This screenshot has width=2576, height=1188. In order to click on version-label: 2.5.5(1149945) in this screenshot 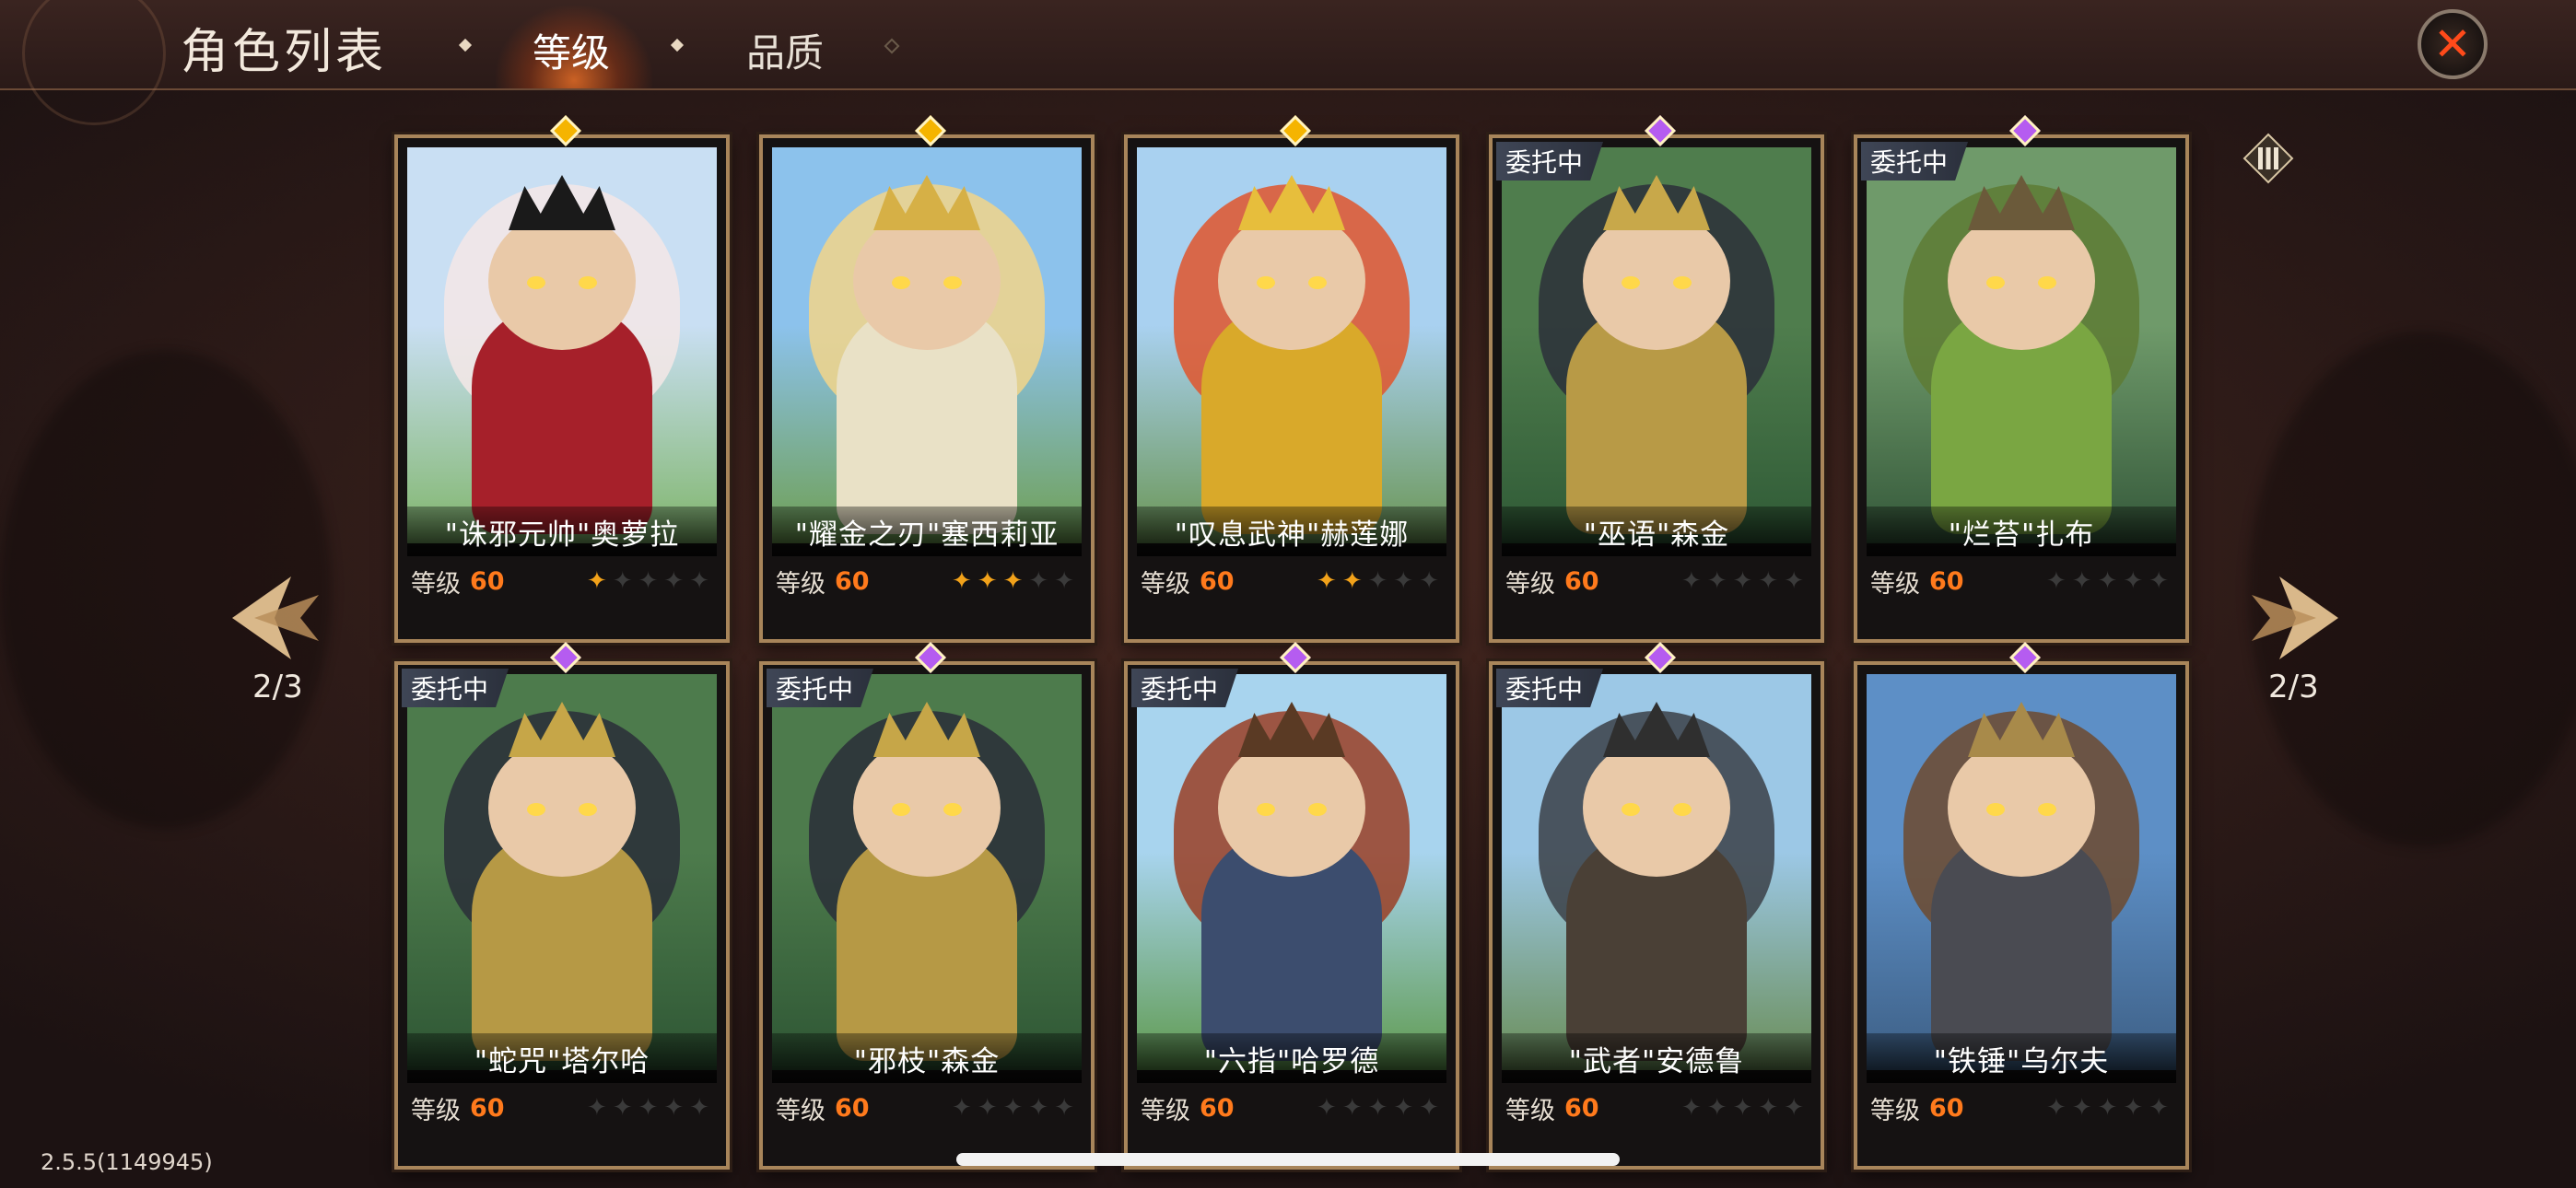, I will do `click(127, 1162)`.